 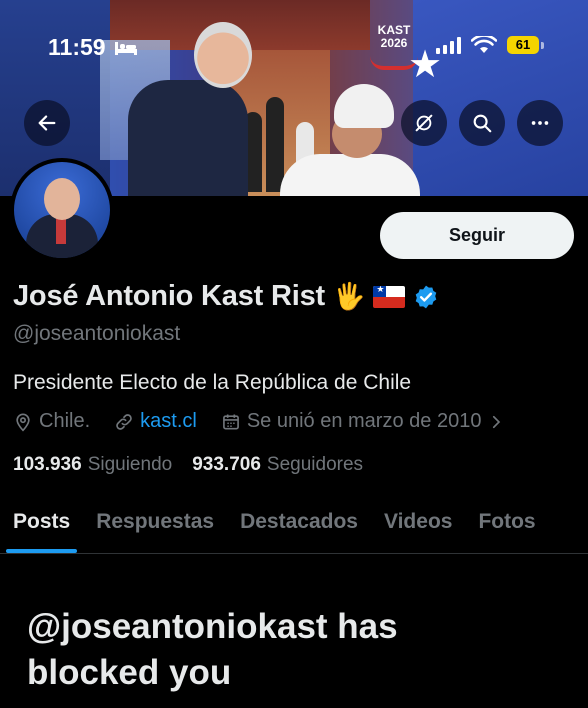 I want to click on grok-icon, so click(x=424, y=123).